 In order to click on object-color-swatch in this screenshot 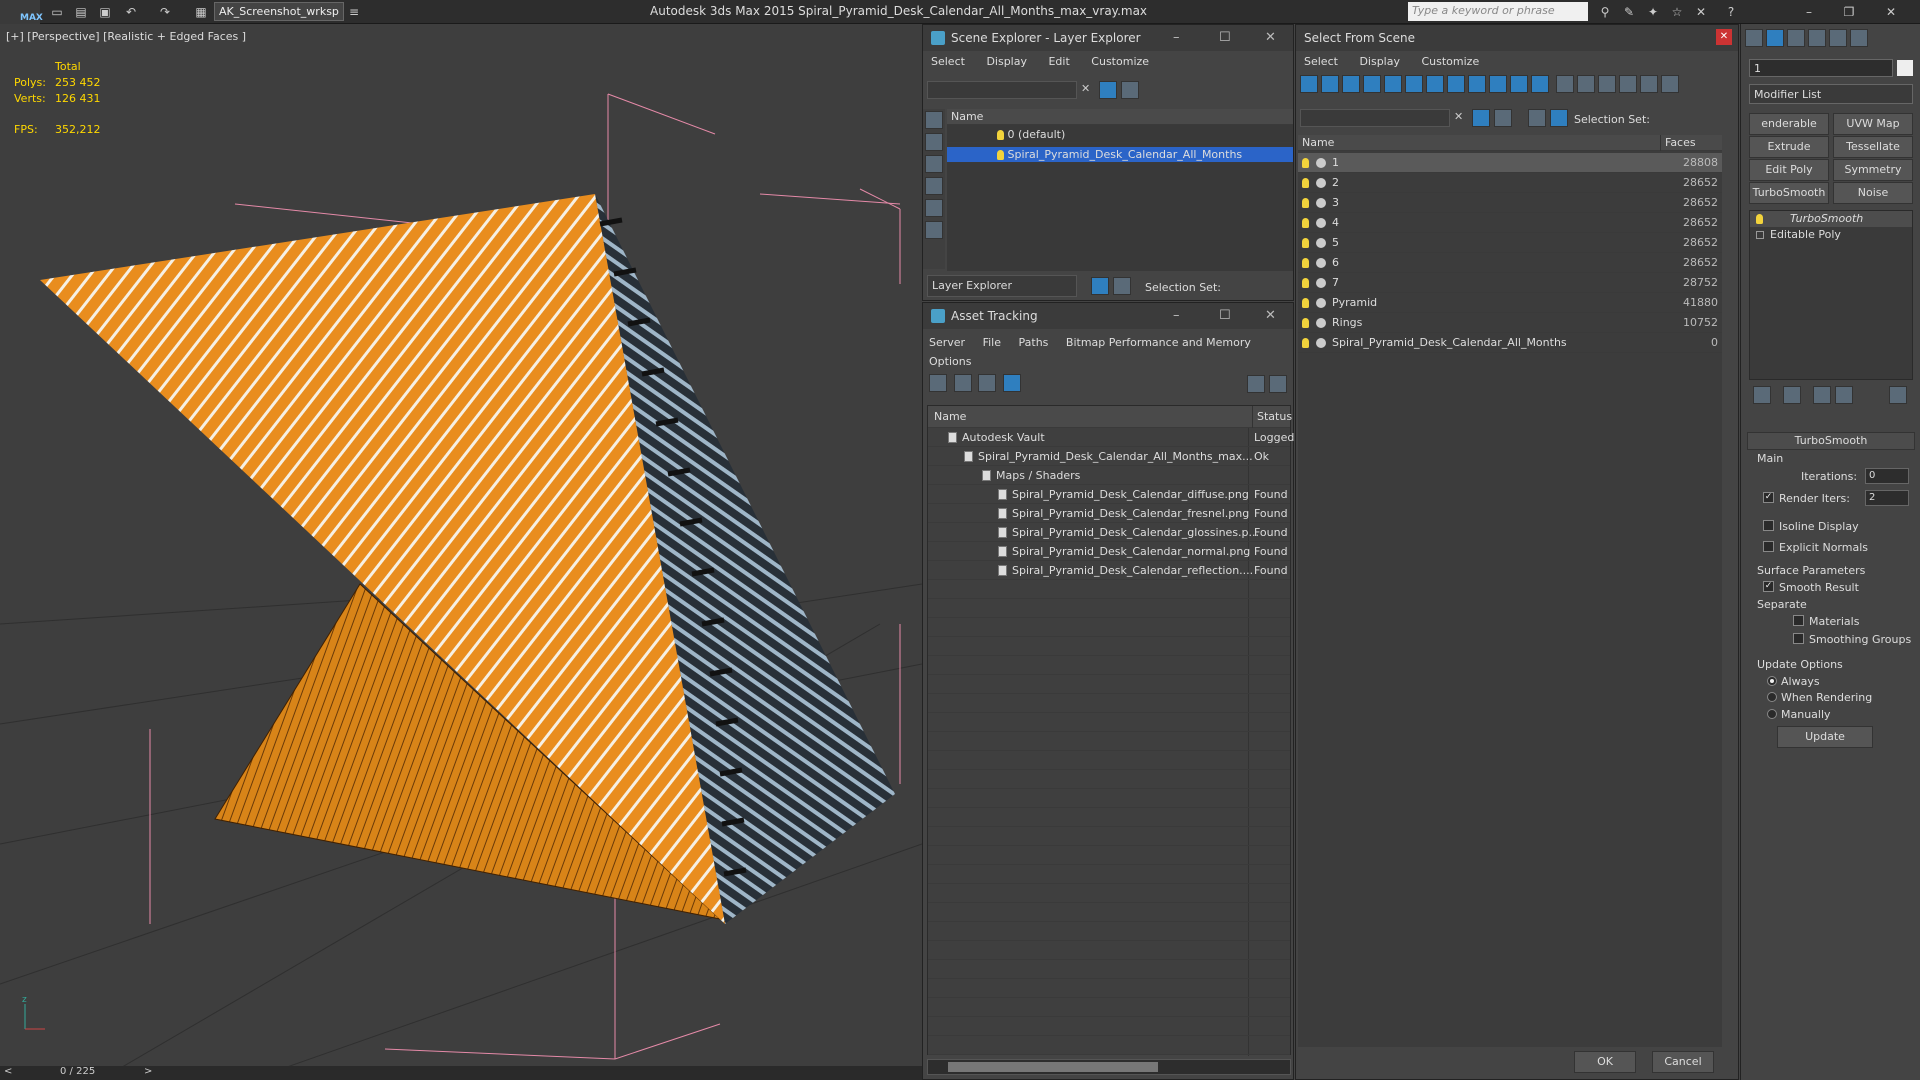, I will do `click(1905, 68)`.